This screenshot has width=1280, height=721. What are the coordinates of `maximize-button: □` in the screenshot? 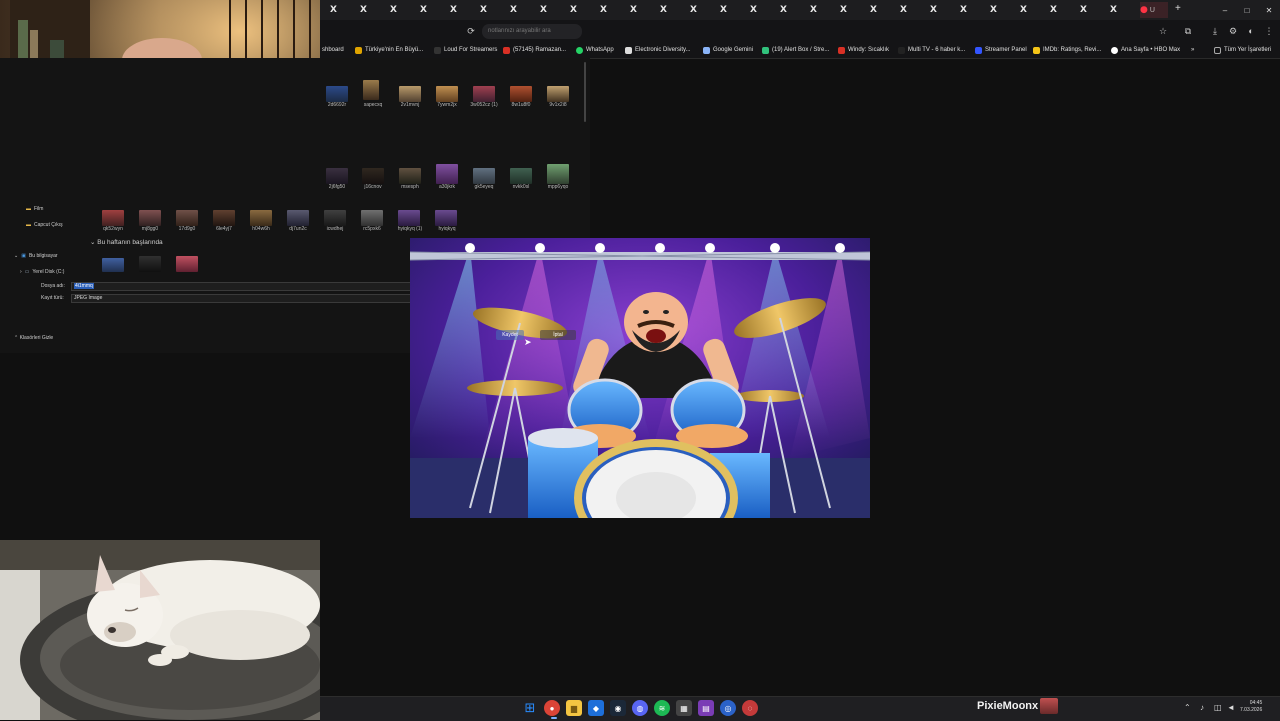 It's located at (1247, 10).